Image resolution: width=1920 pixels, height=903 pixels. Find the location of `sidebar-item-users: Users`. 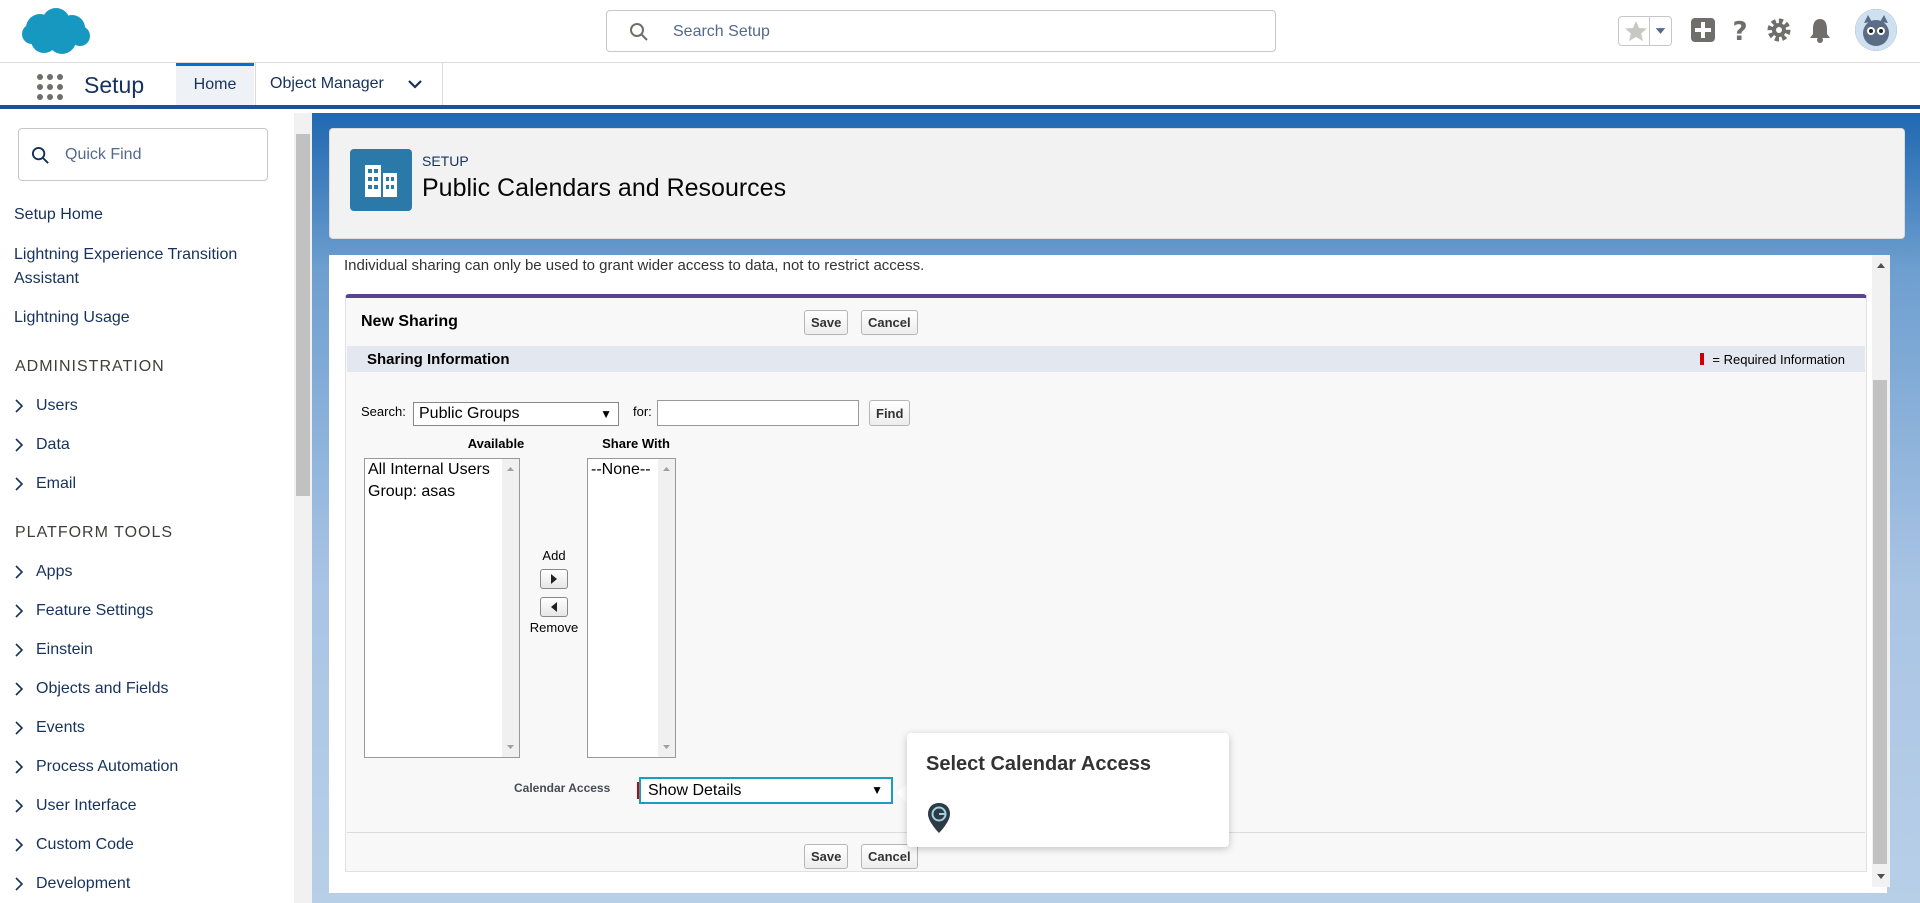

sidebar-item-users: Users is located at coordinates (46, 408).